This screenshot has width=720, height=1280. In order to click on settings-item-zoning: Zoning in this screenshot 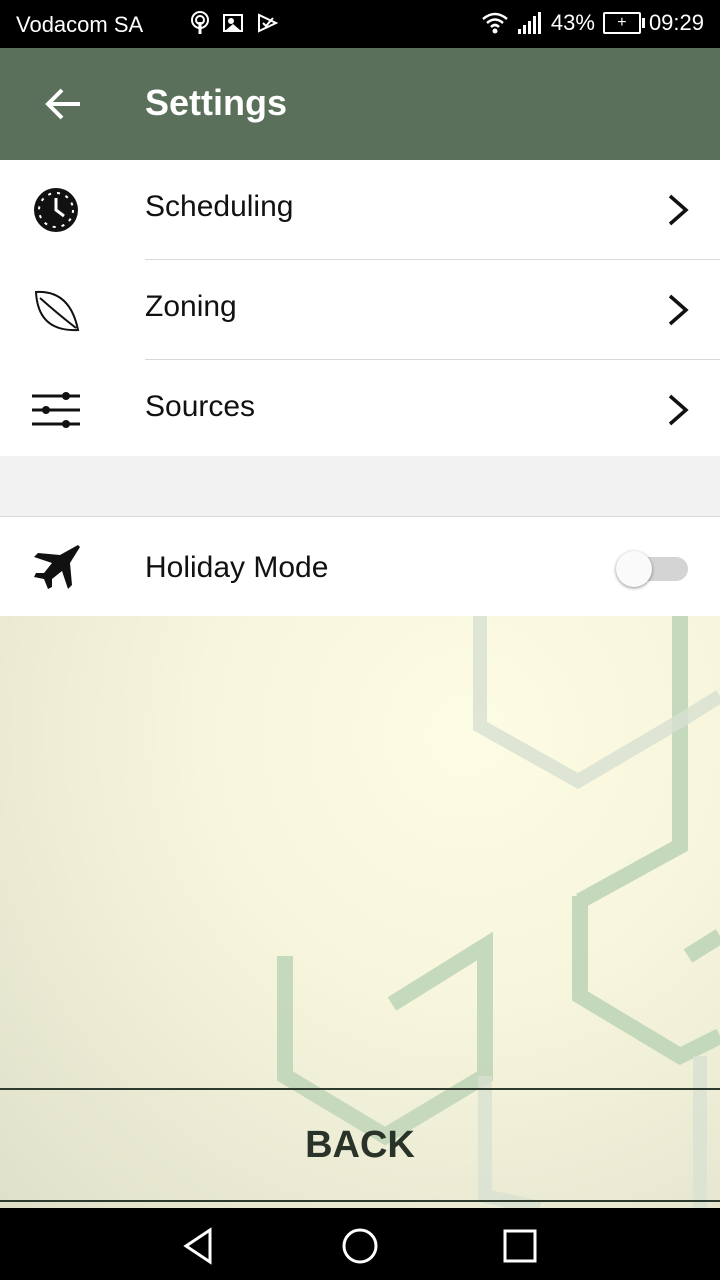, I will do `click(360, 310)`.